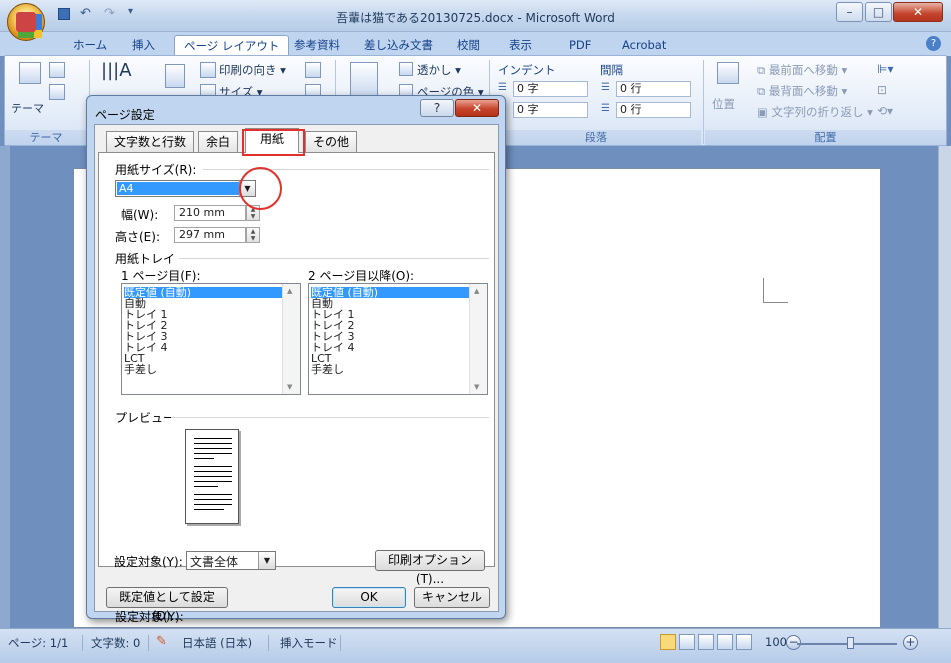  I want to click on paper-size-label: 用紙サイズ(R):, so click(156, 170).